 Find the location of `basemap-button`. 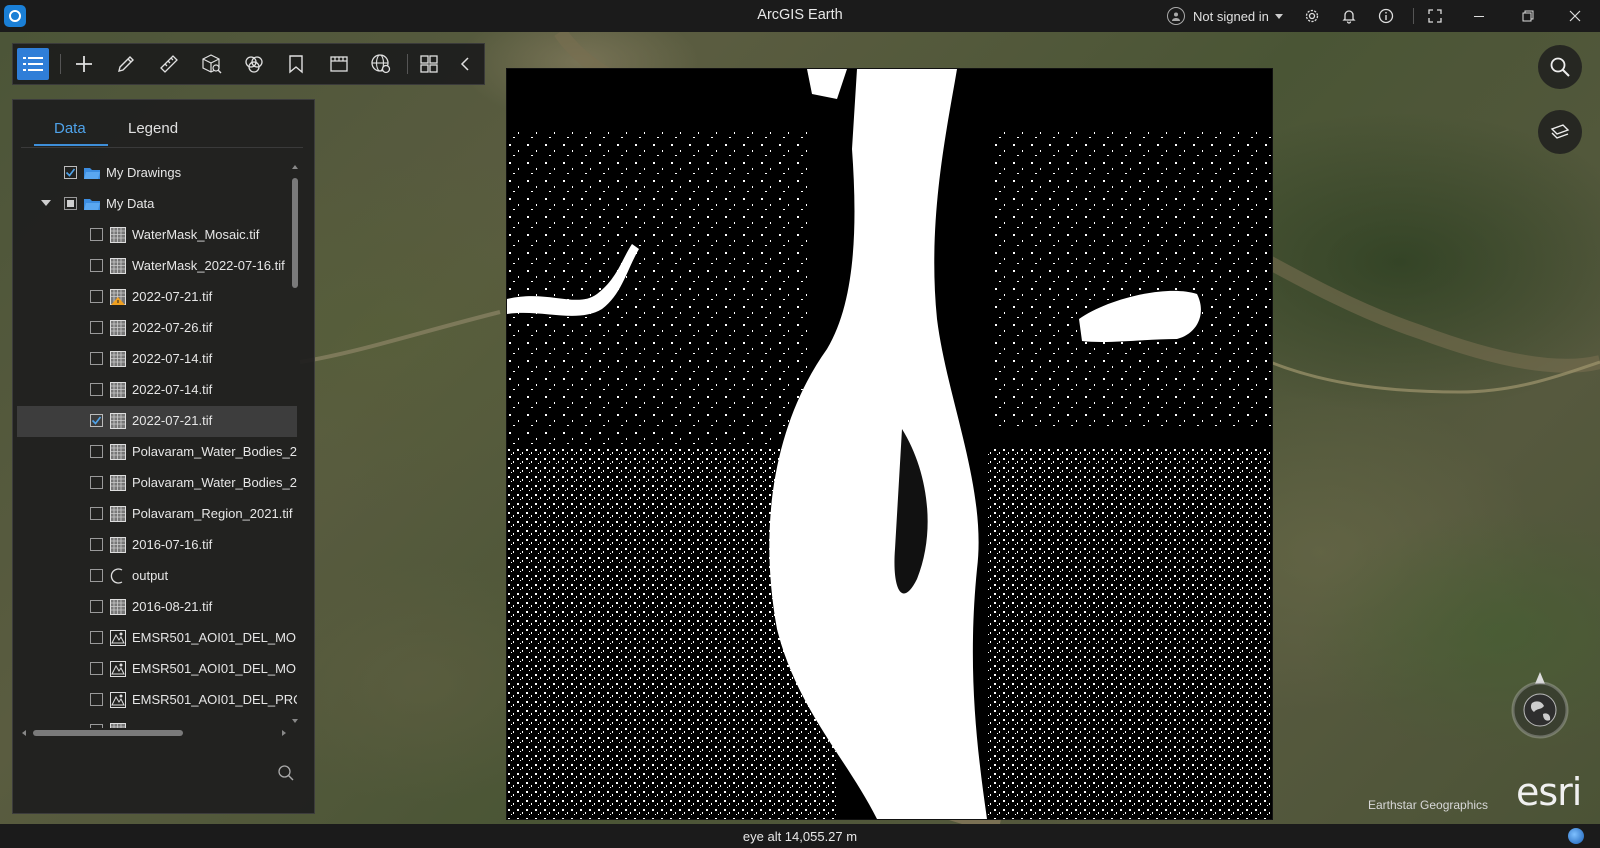

basemap-button is located at coordinates (1560, 132).